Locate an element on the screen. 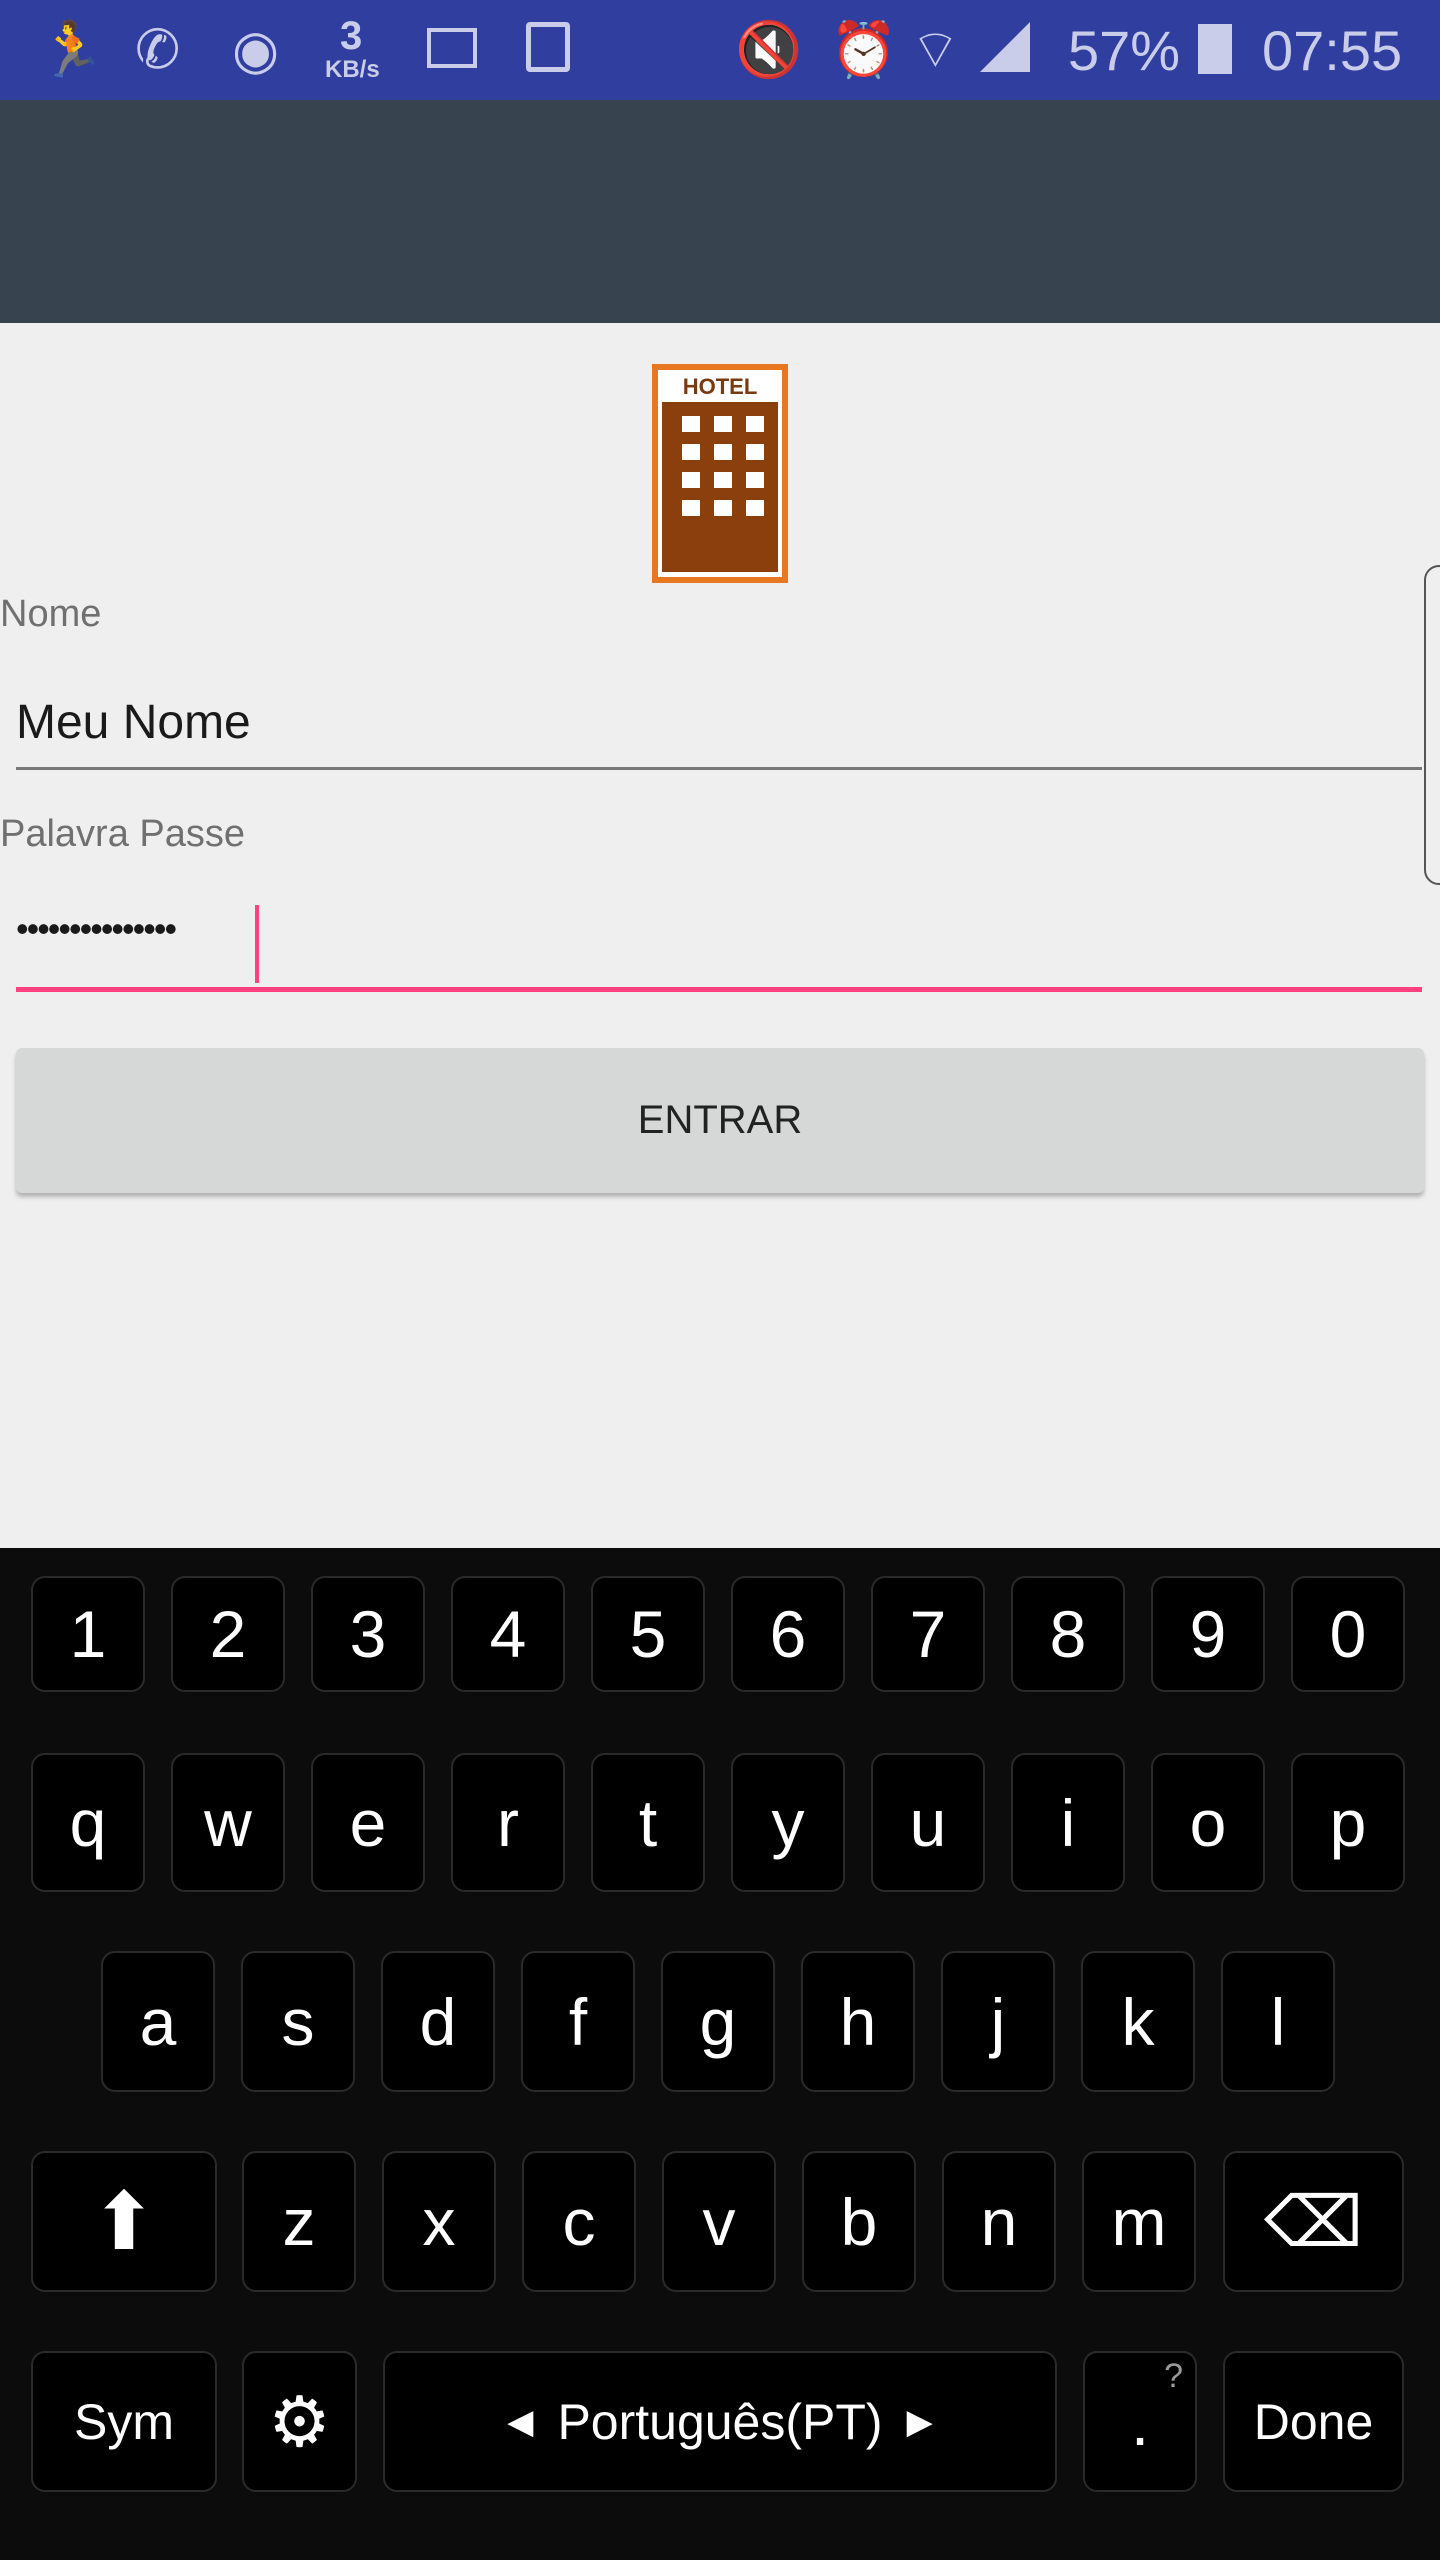 This screenshot has width=1440, height=2560. language-right-icon: ▶ is located at coordinates (919, 2421).